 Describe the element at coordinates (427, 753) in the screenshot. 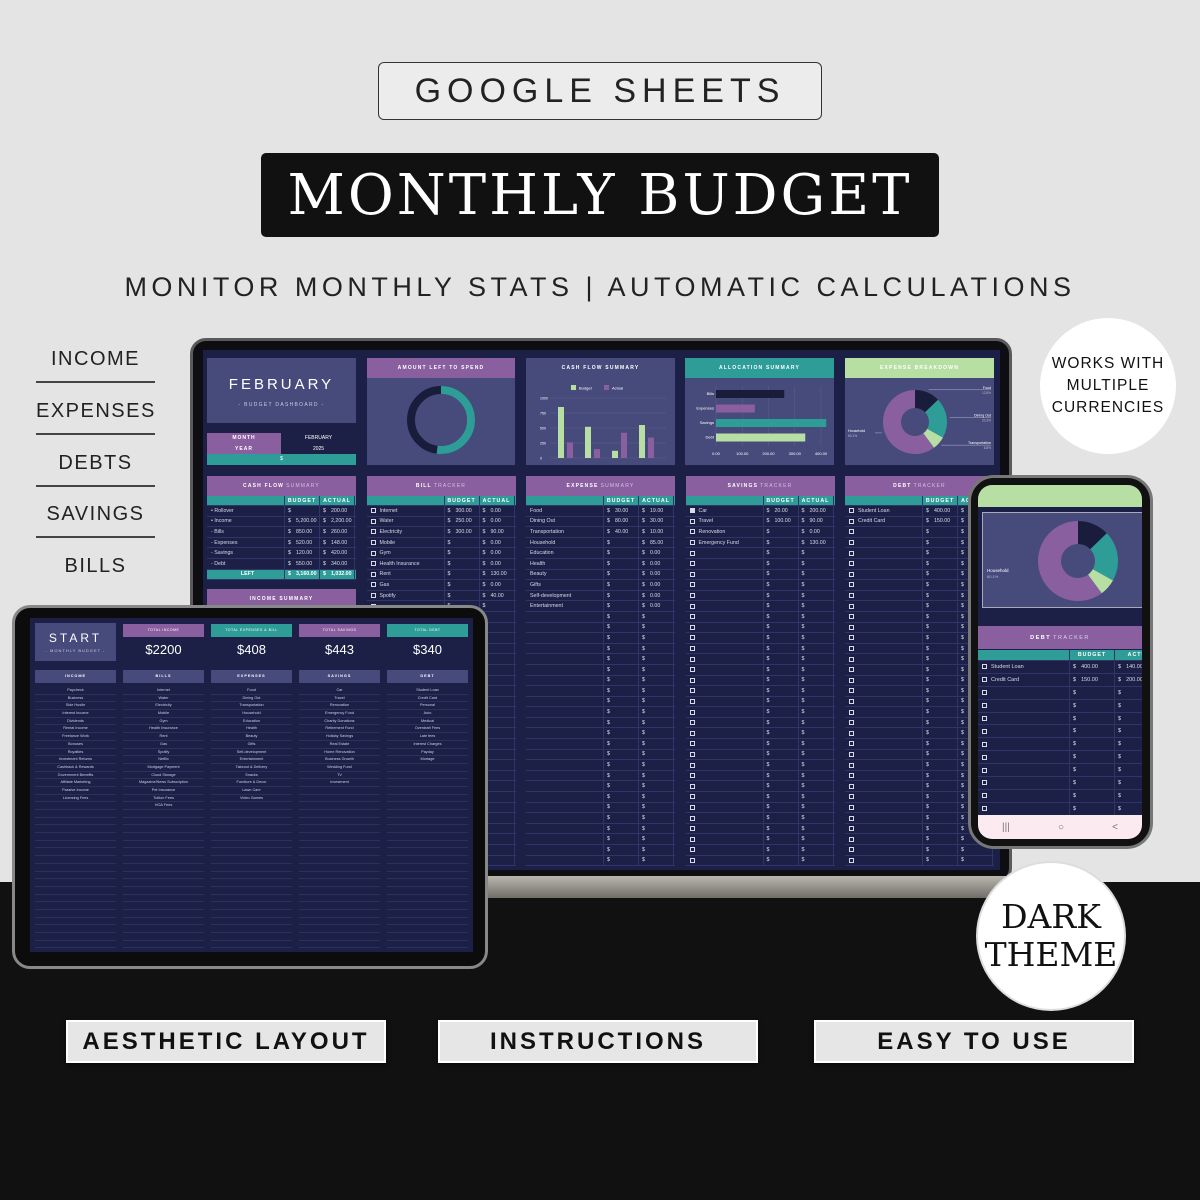

I see `list-item: Payday` at that location.